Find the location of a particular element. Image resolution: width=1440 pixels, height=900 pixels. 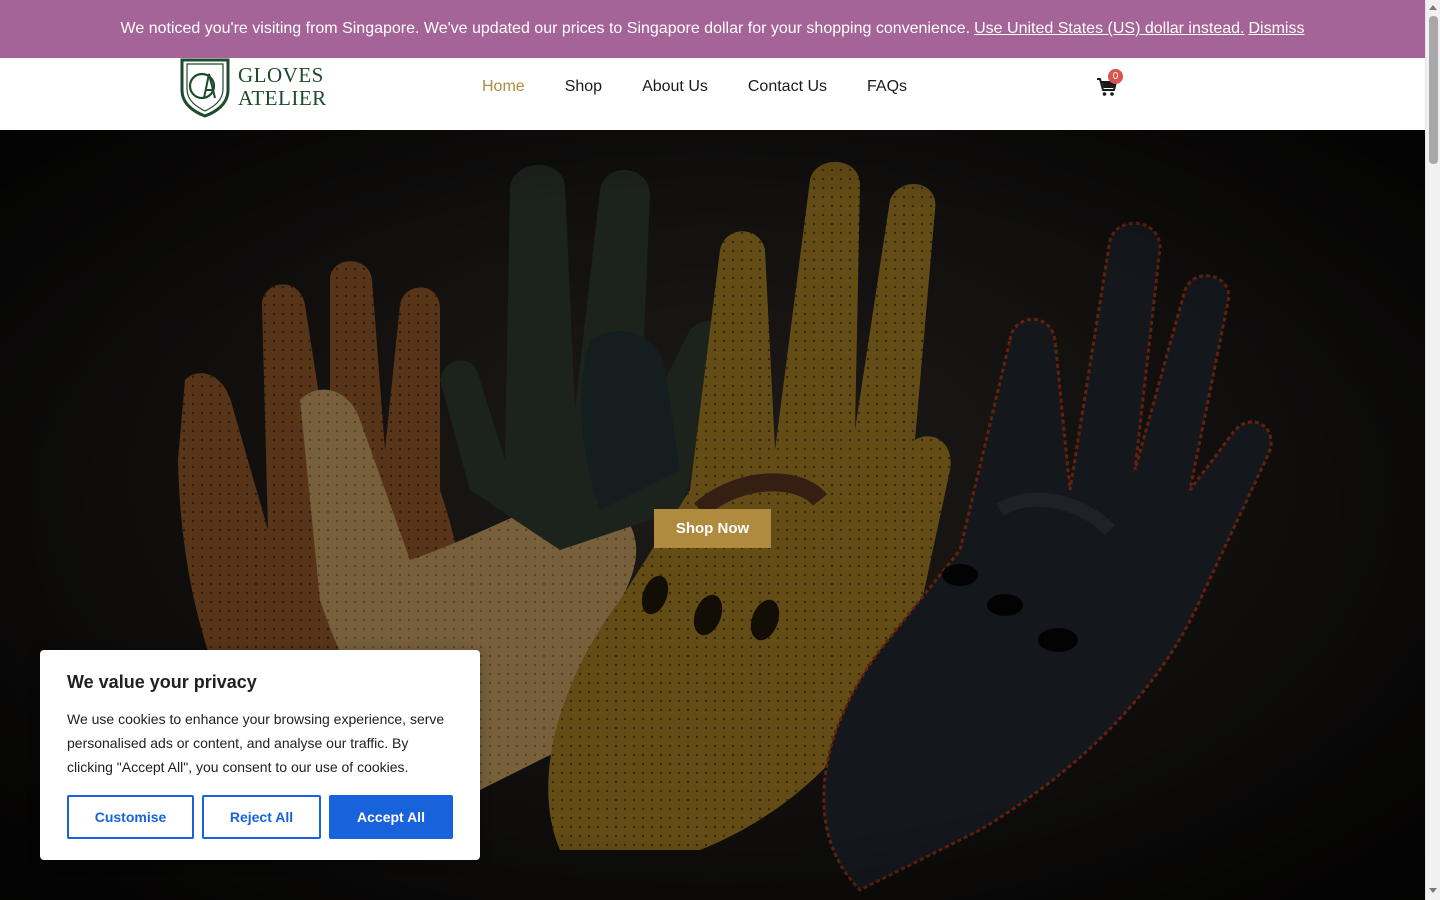

nav-item-faqs: FAQs is located at coordinates (887, 87).